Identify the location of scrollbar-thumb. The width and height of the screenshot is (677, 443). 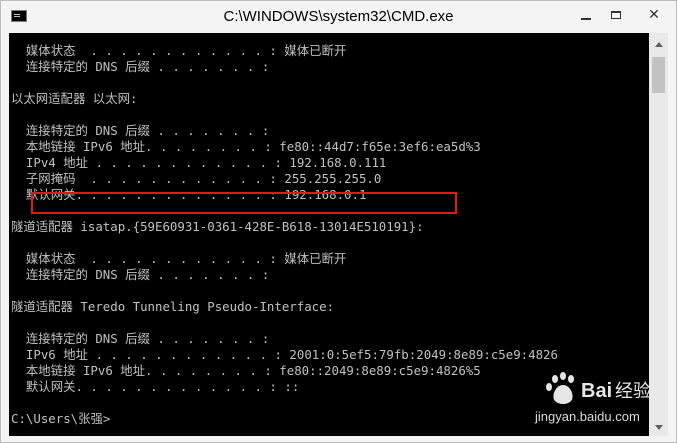
(658, 75).